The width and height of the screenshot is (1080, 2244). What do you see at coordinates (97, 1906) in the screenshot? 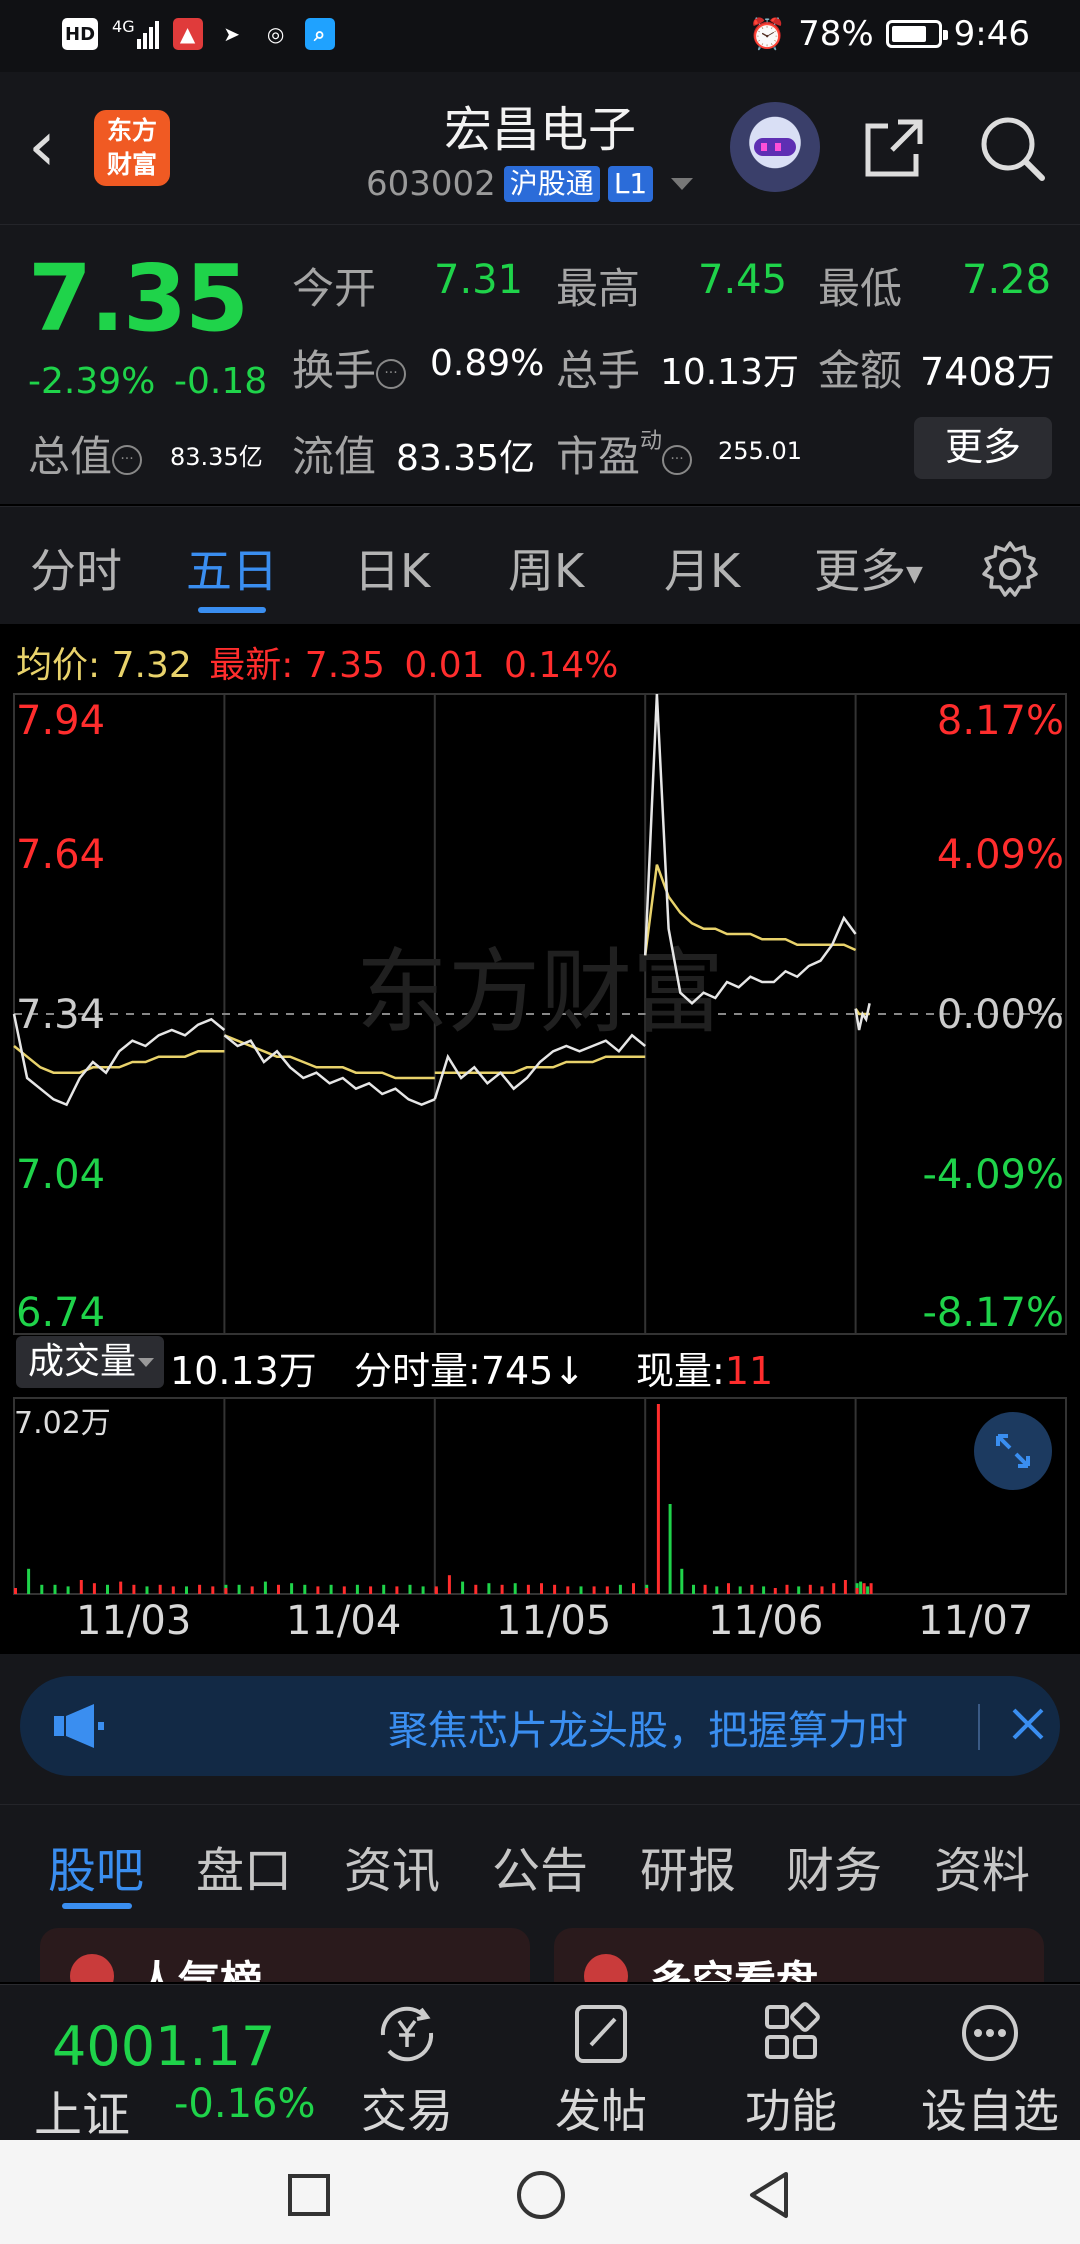
I see `active-content-tab-indicator` at bounding box center [97, 1906].